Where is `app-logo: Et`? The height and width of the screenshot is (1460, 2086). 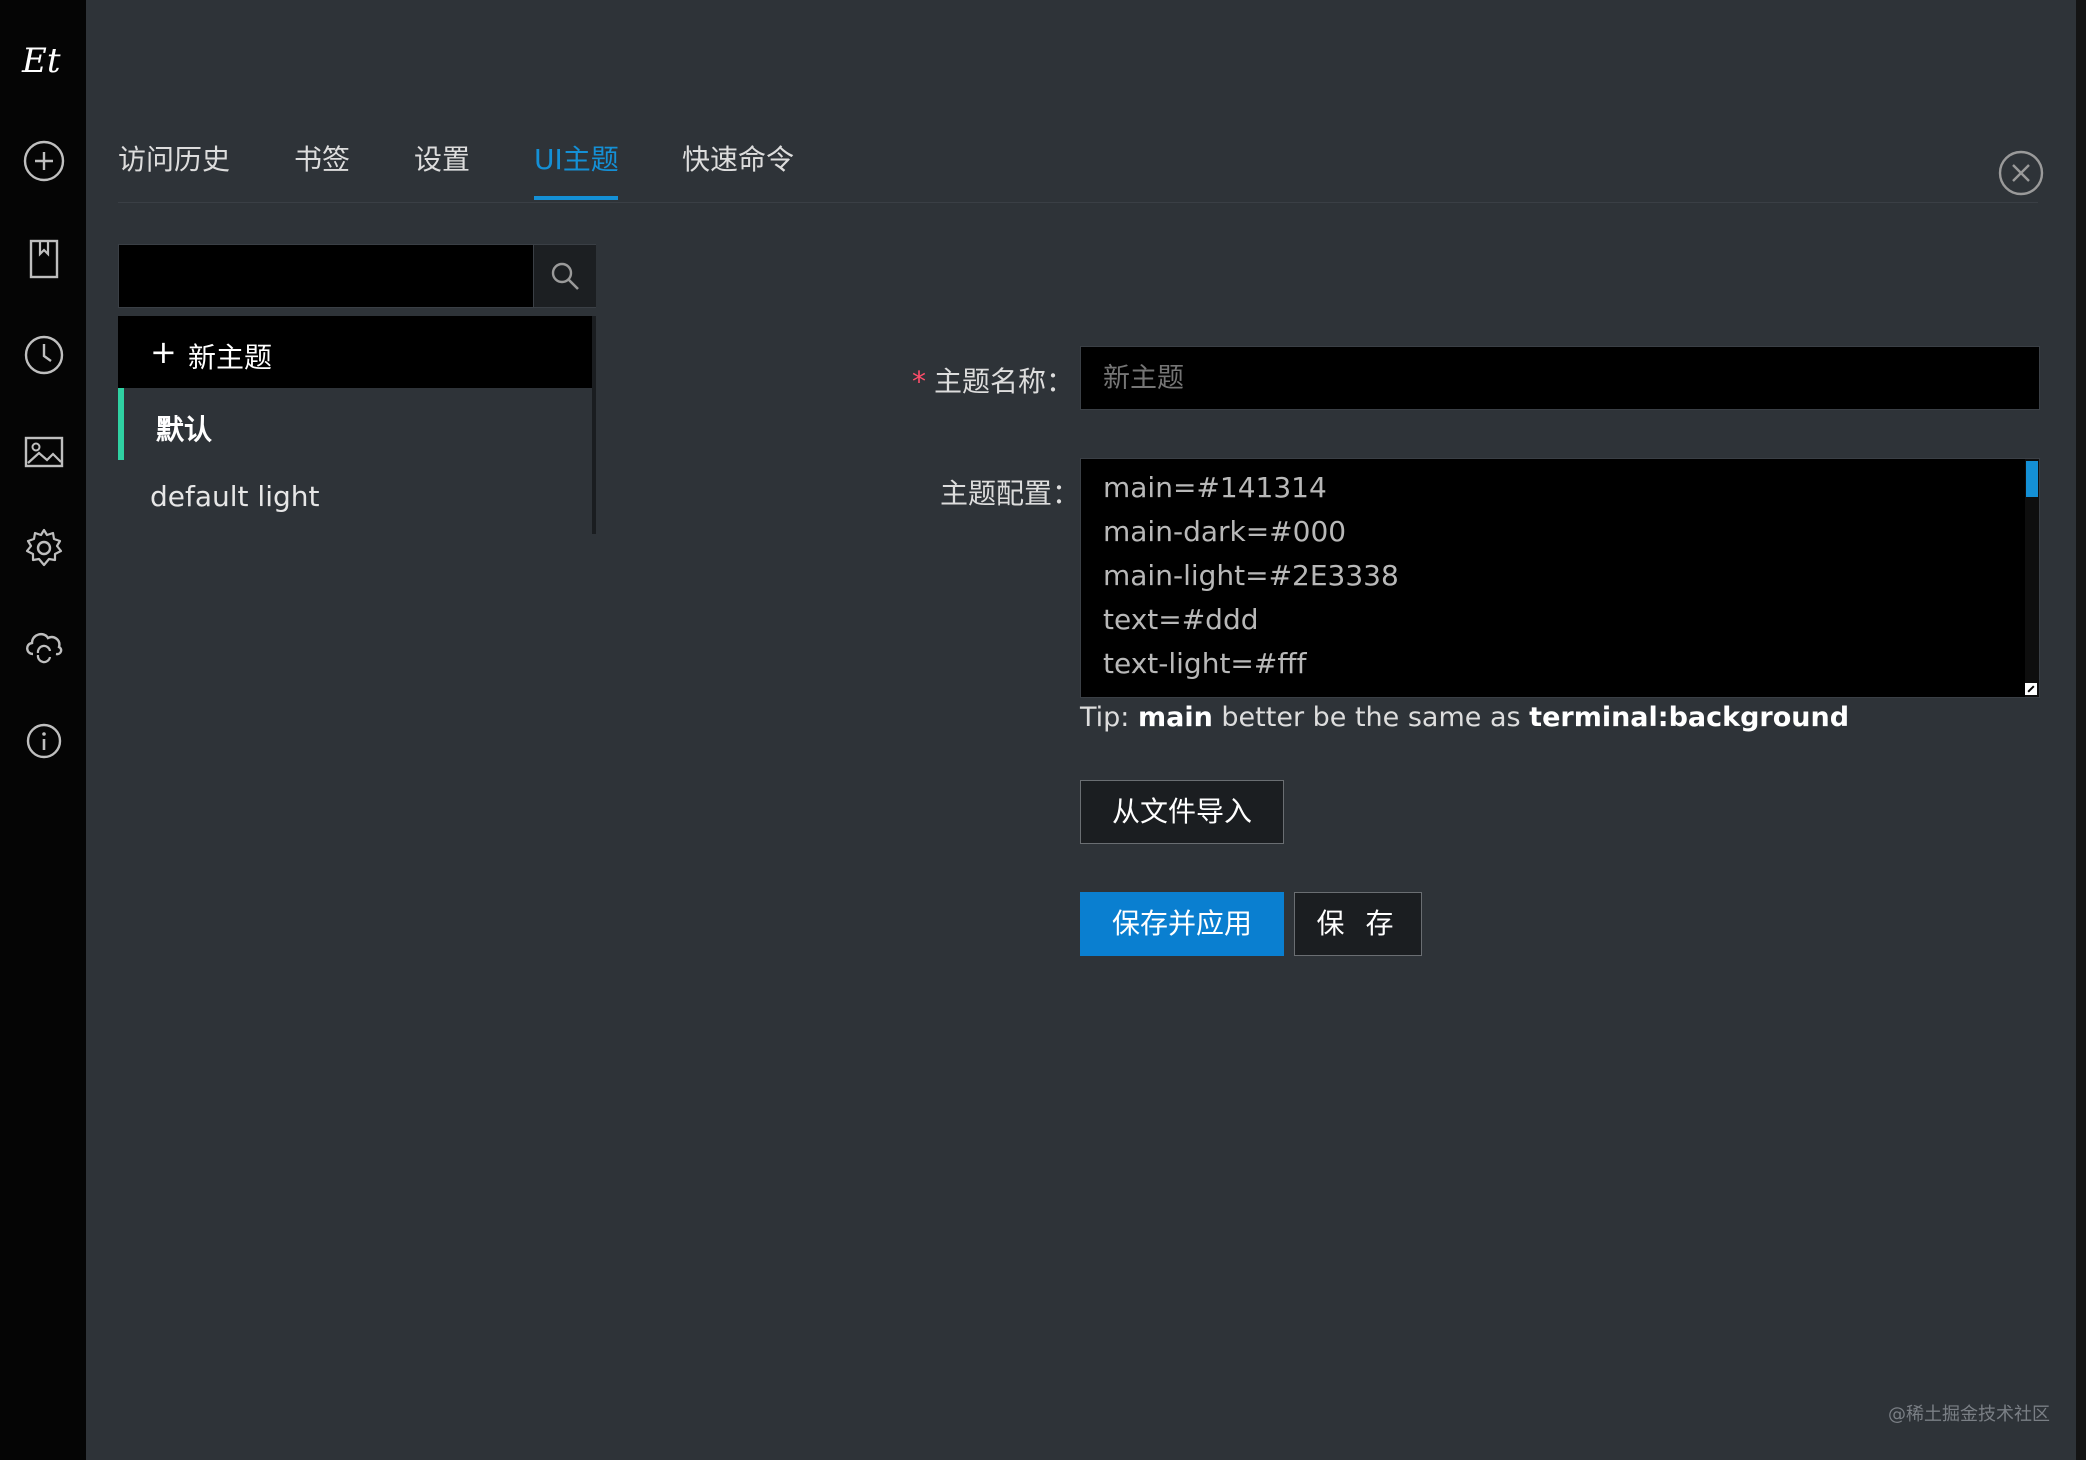
app-logo: Et is located at coordinates (45, 60).